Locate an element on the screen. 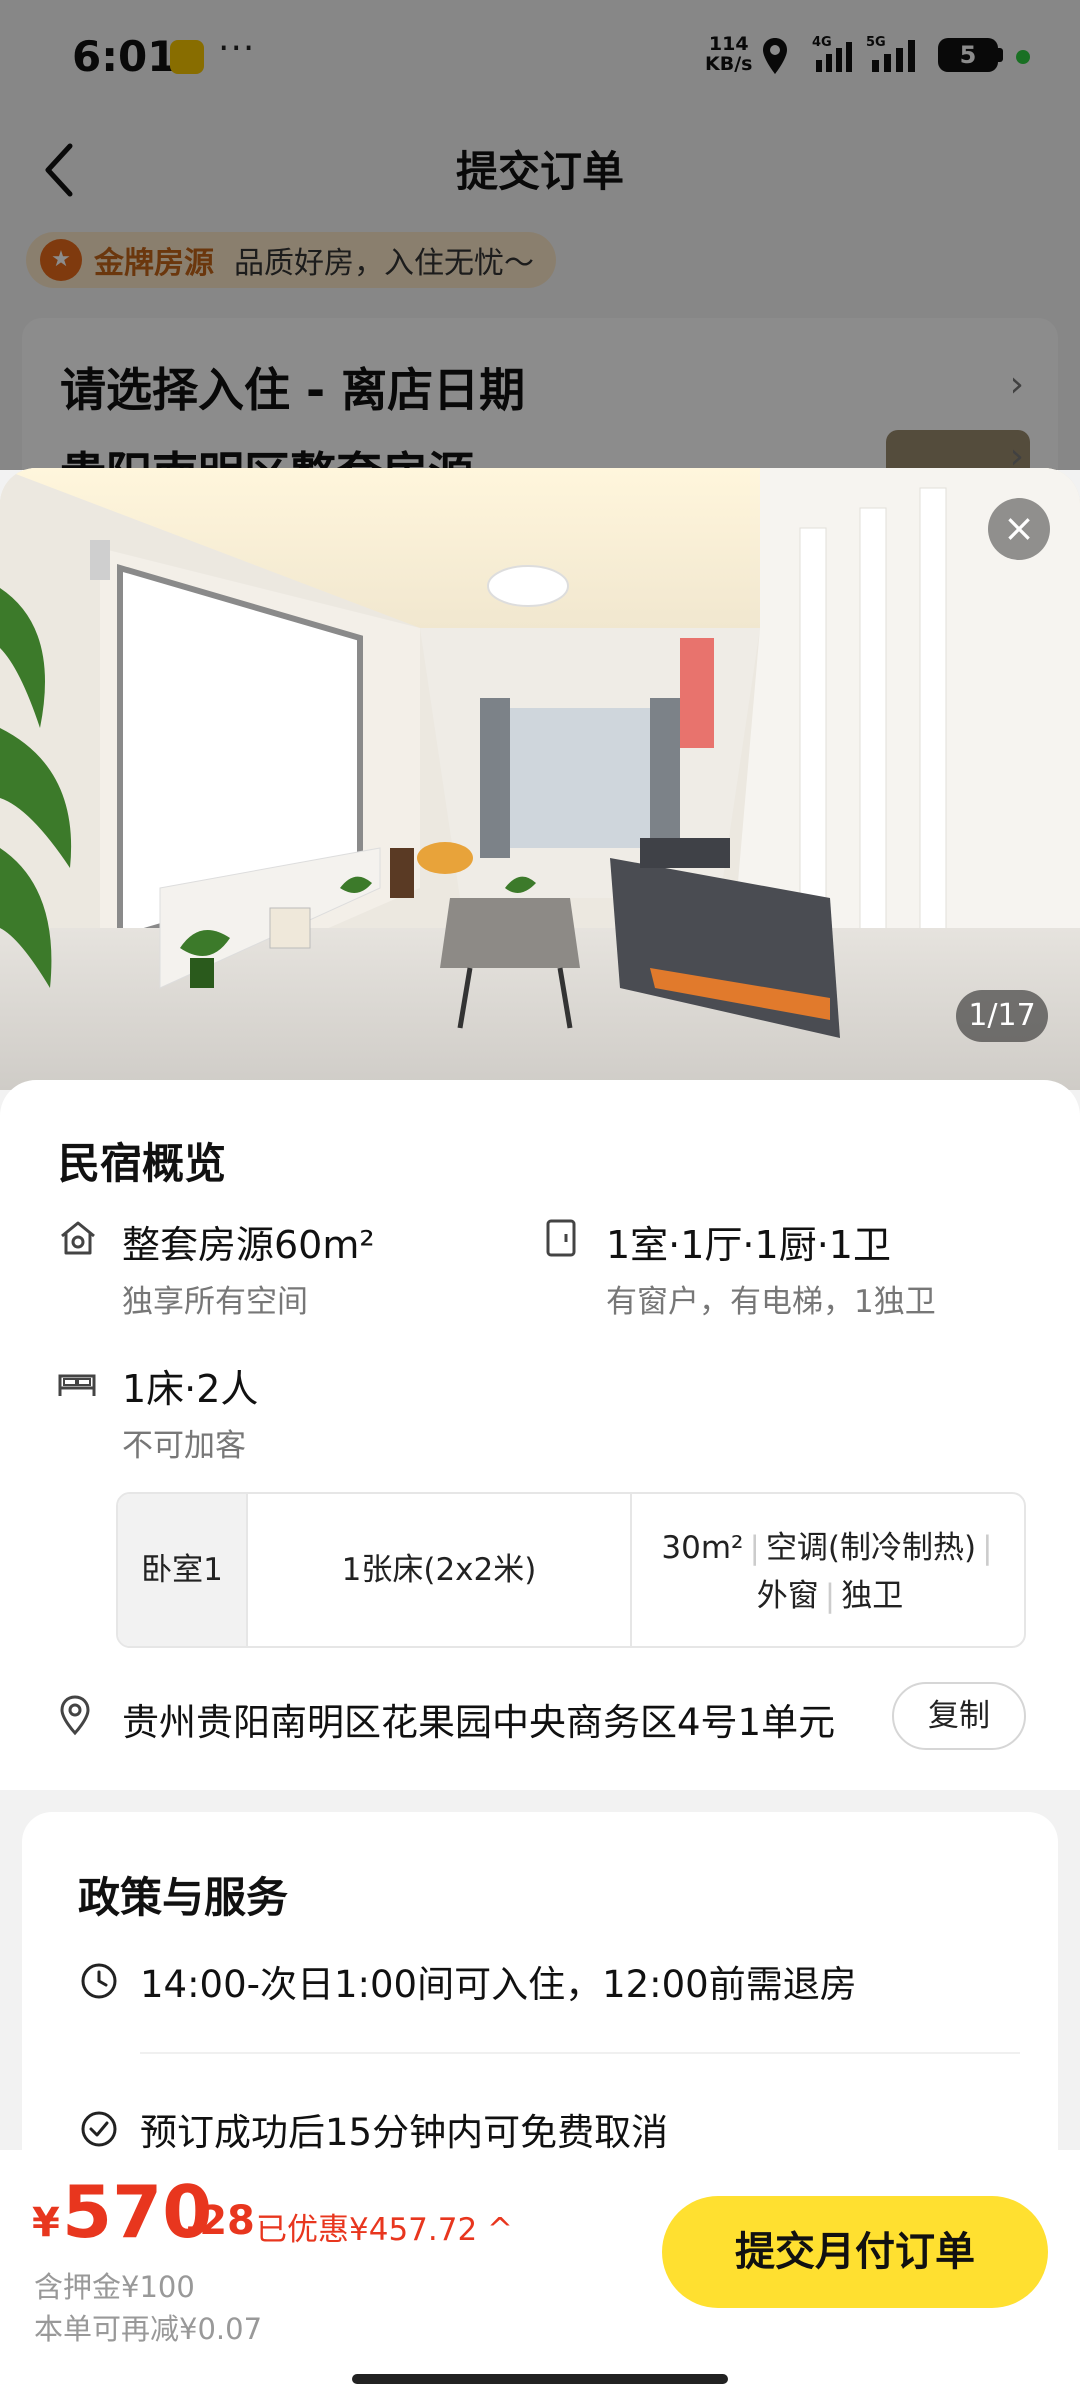 This screenshot has width=1080, height=2400. price-decimal: .28 is located at coordinates (219, 2221).